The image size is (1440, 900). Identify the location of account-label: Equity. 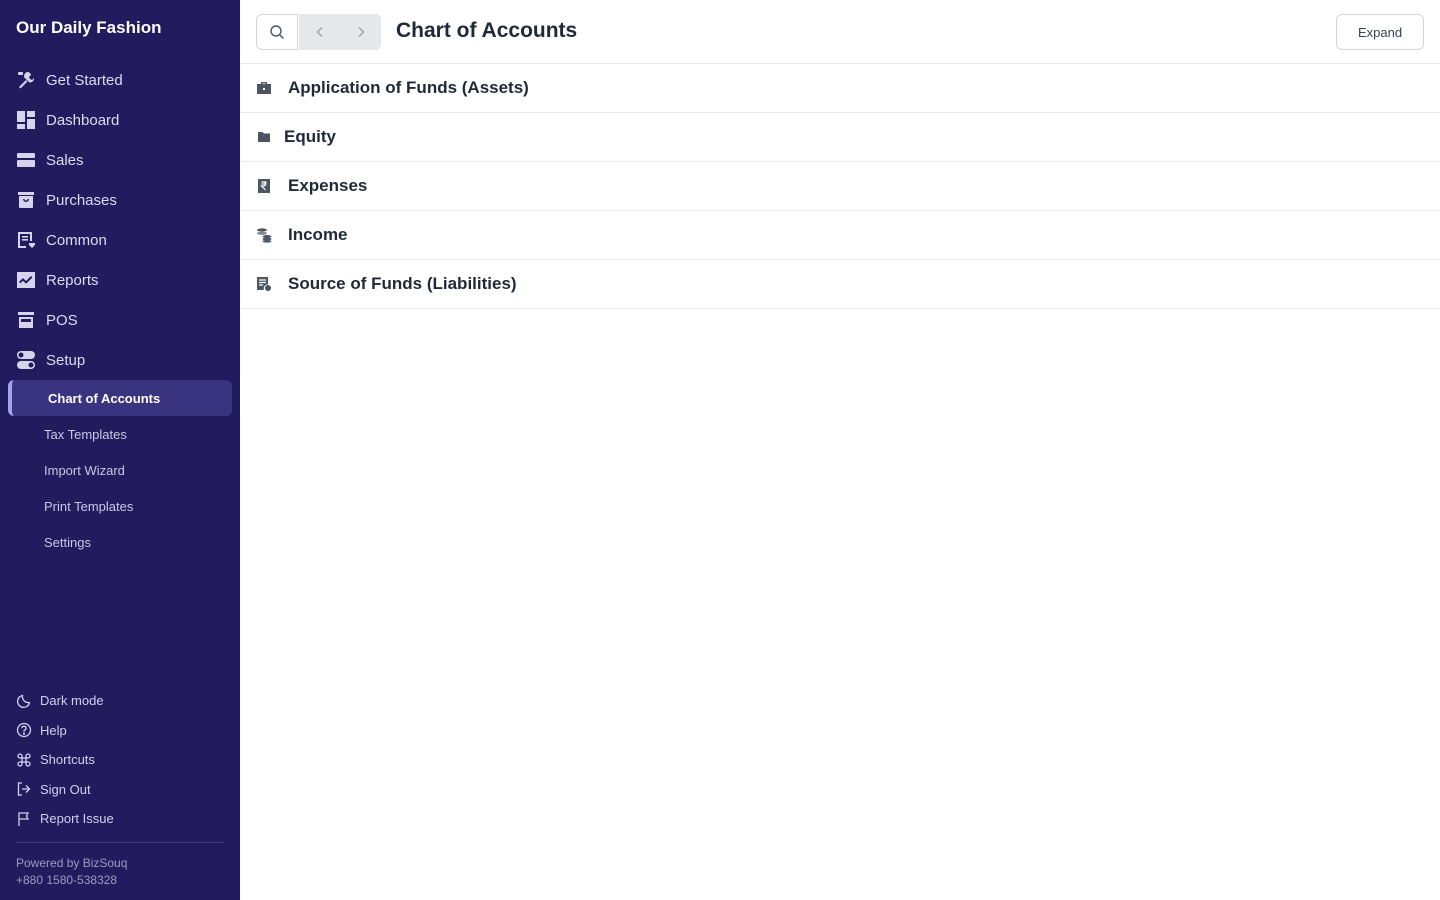
(310, 136).